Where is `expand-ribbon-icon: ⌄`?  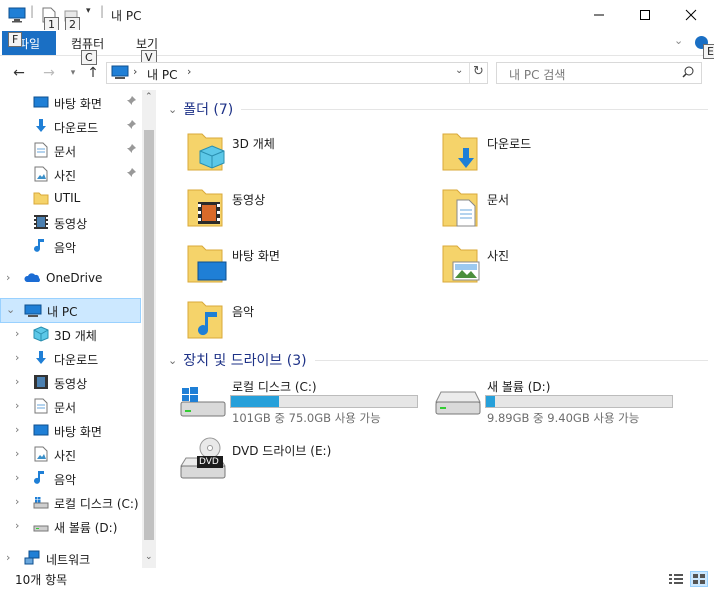
expand-ribbon-icon: ⌄ is located at coordinates (678, 40).